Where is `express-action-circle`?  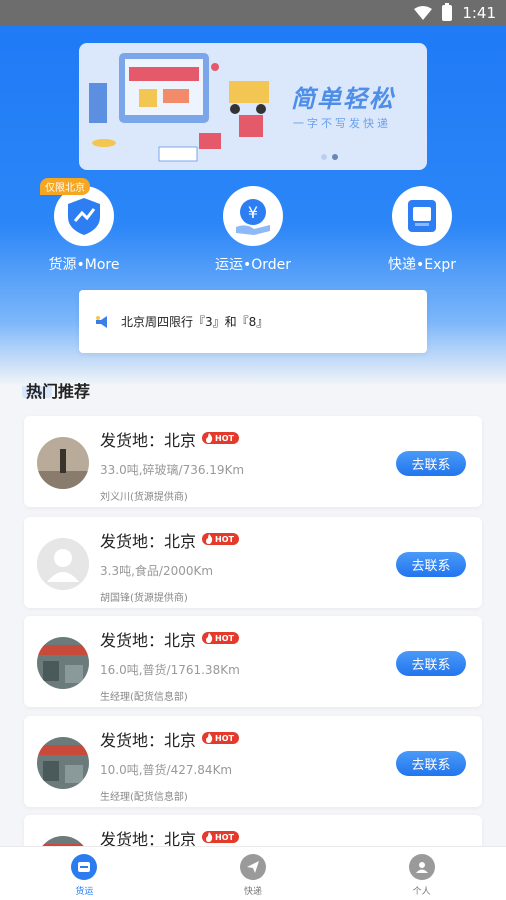 express-action-circle is located at coordinates (422, 216).